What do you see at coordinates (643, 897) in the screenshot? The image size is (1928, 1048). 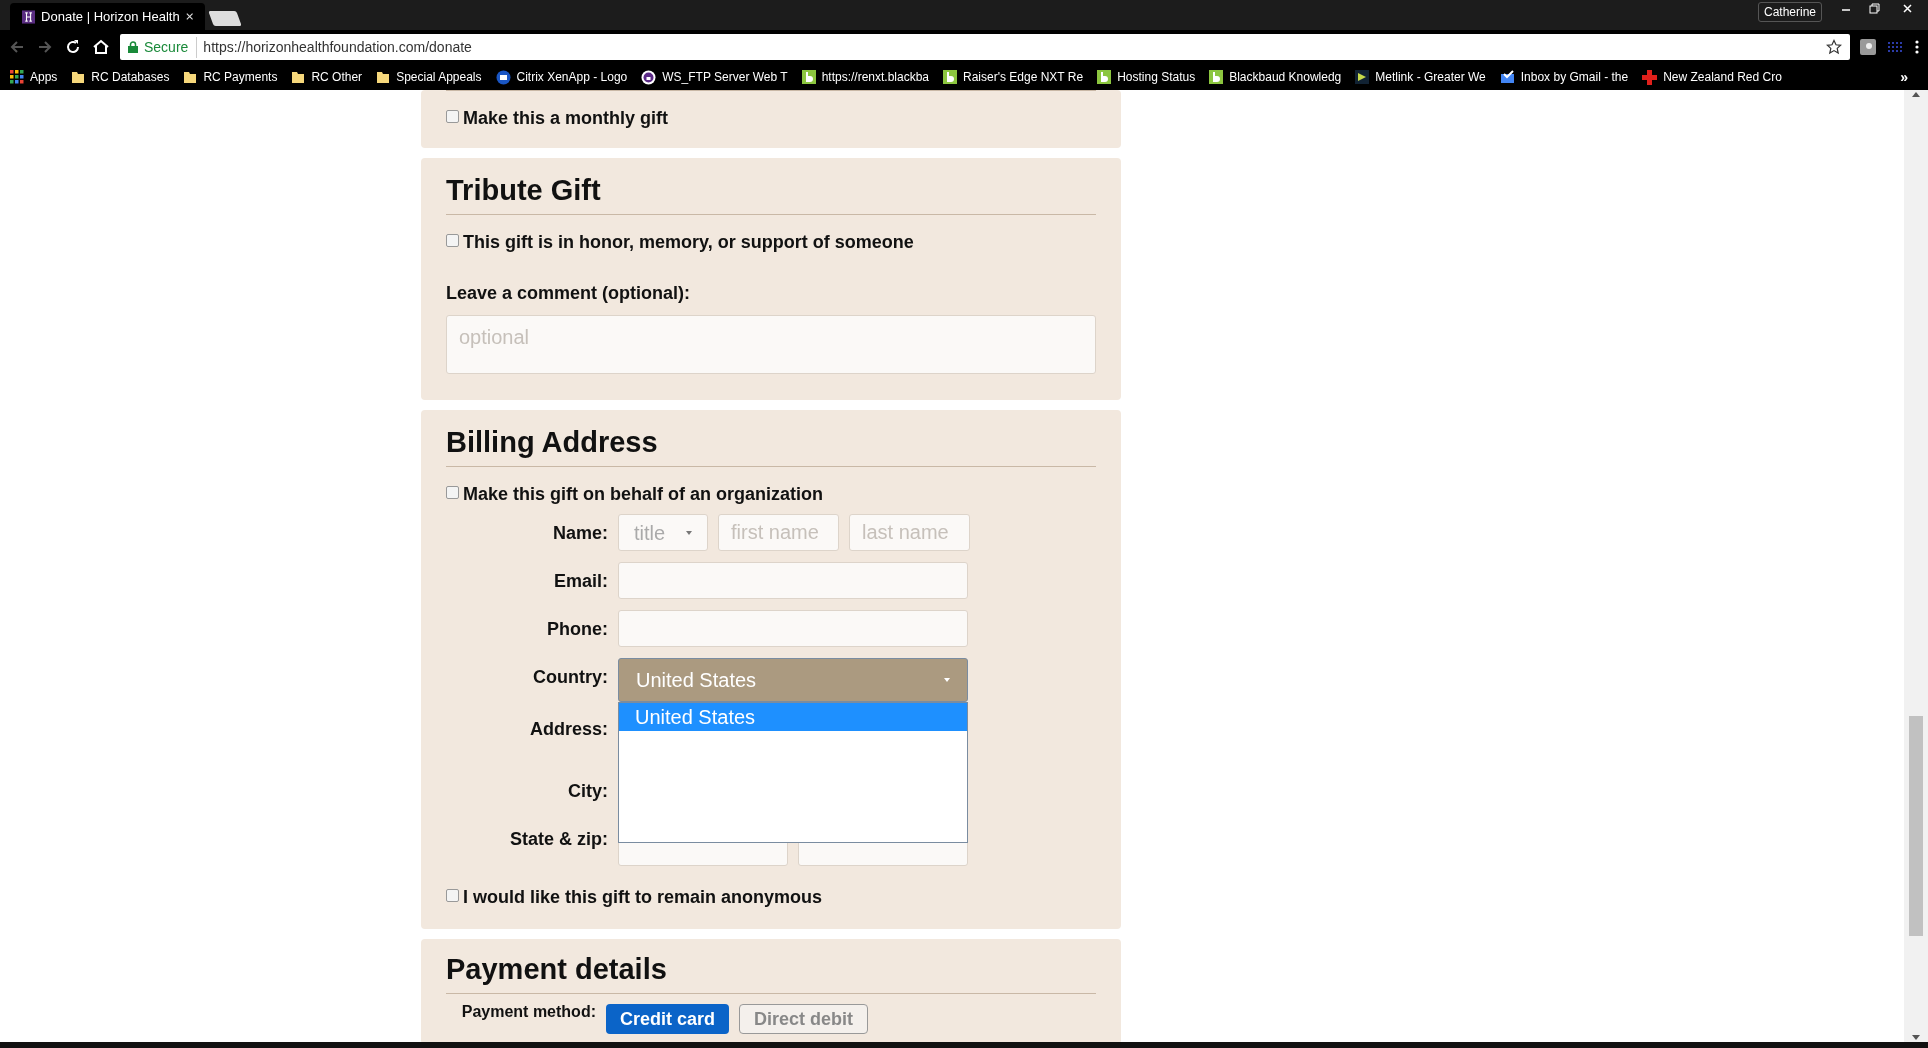 I see `checkbox-label: I would like this gift to remain anonymous` at bounding box center [643, 897].